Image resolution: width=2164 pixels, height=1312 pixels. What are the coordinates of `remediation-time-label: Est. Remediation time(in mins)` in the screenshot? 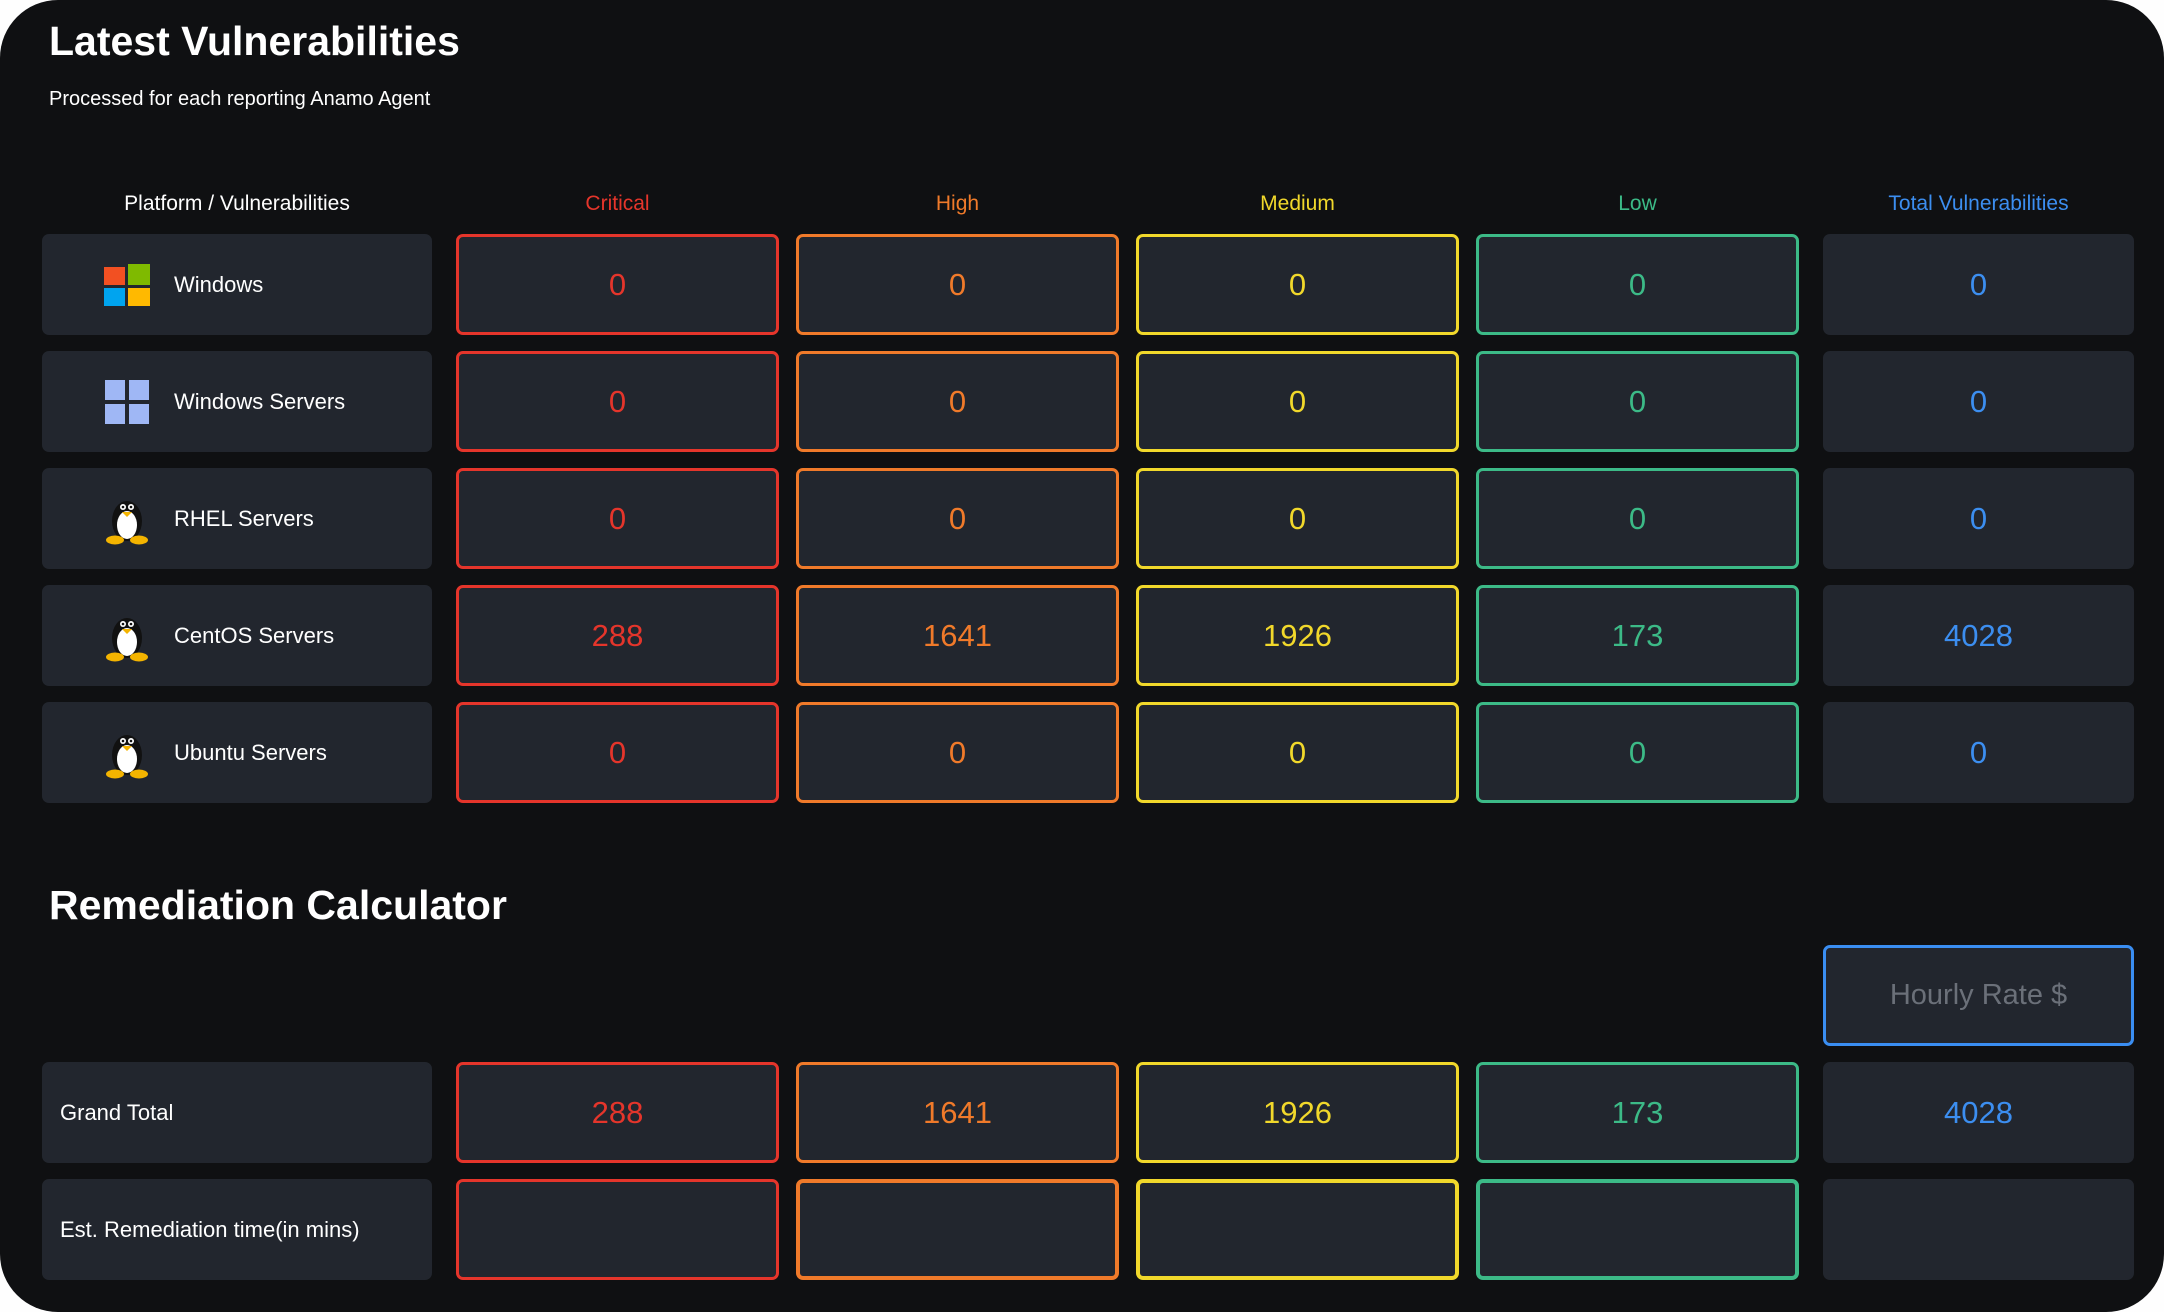 It's located at (237, 1229).